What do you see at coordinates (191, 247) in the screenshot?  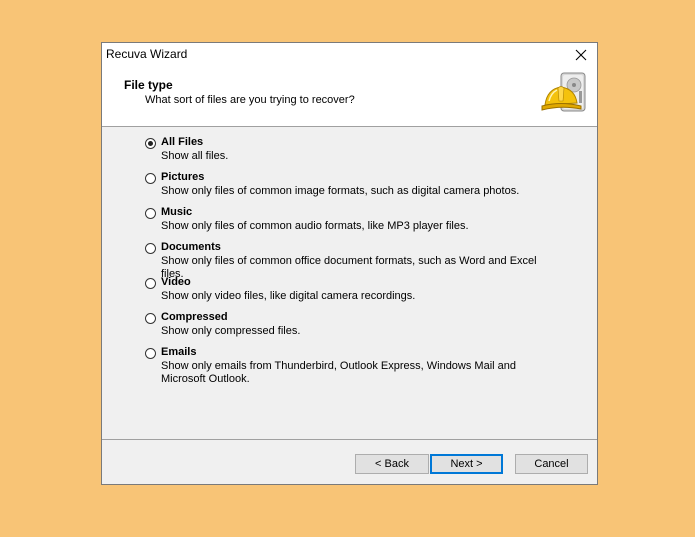 I see `option-label: Documents` at bounding box center [191, 247].